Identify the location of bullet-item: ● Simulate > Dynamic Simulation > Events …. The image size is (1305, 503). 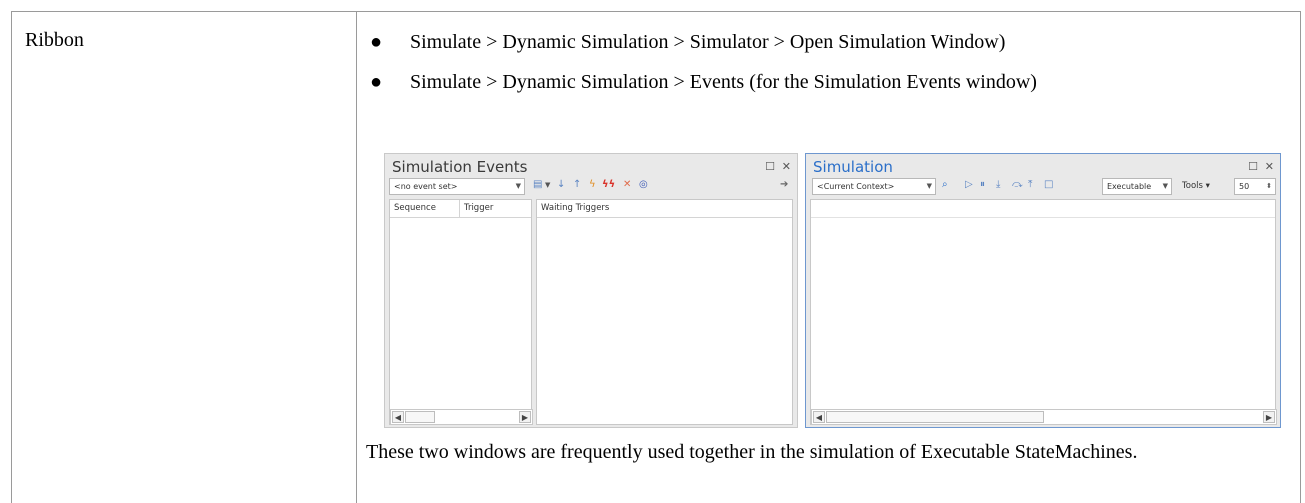
(703, 82).